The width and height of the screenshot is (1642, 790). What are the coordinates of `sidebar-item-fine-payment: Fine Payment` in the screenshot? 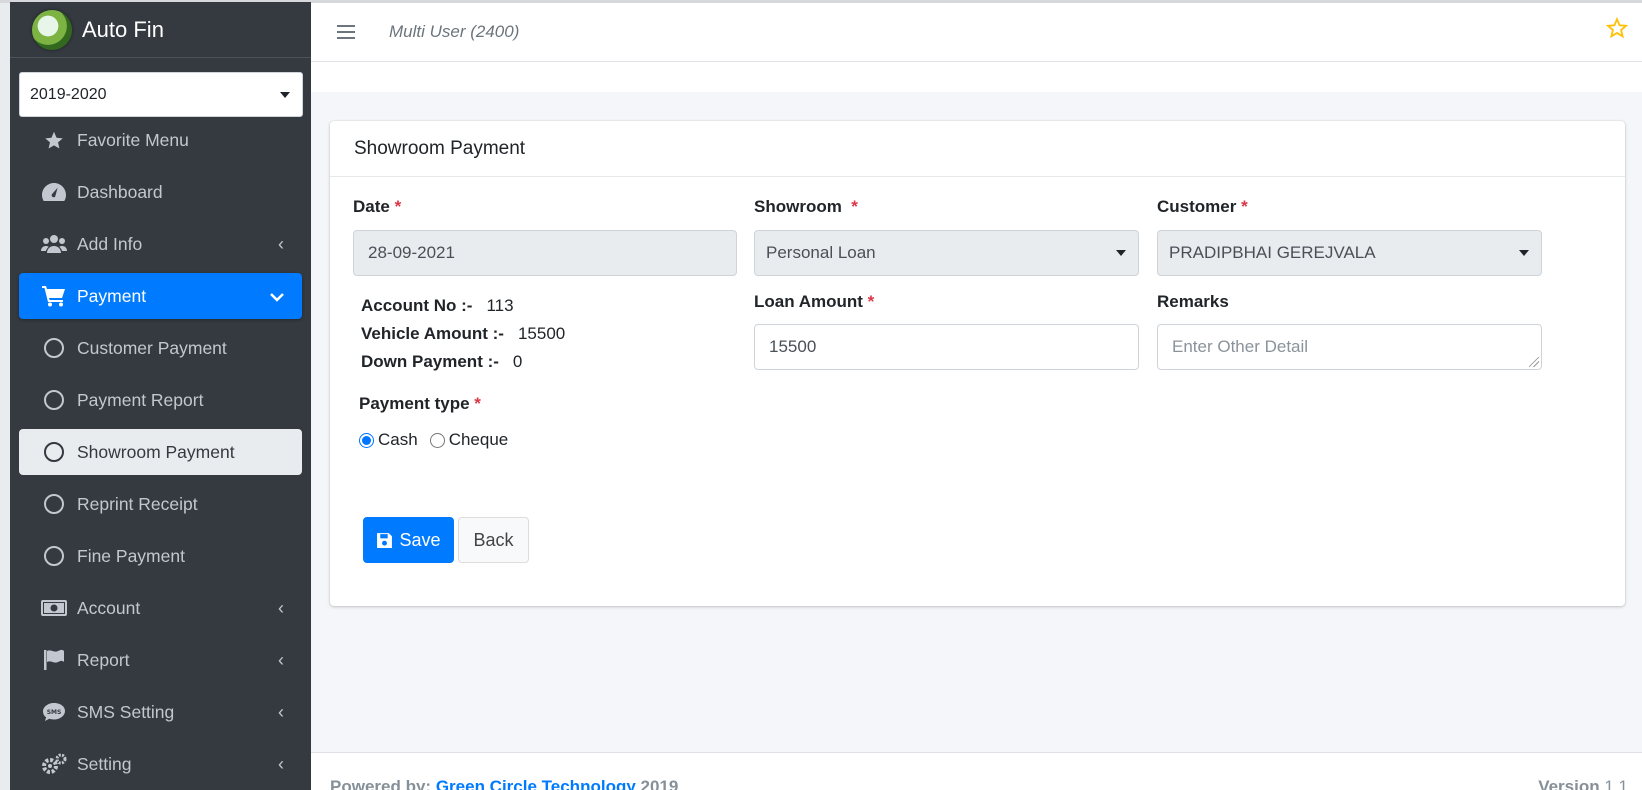 It's located at (160, 556).